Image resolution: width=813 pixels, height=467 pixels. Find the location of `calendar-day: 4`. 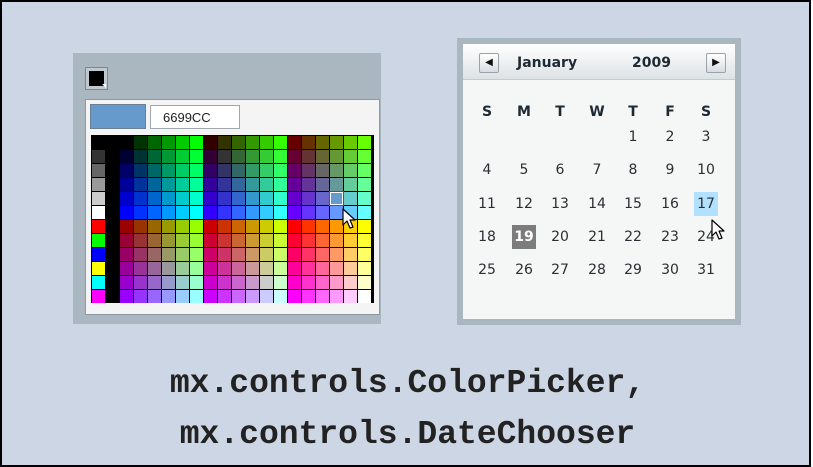

calendar-day: 4 is located at coordinates (487, 170).